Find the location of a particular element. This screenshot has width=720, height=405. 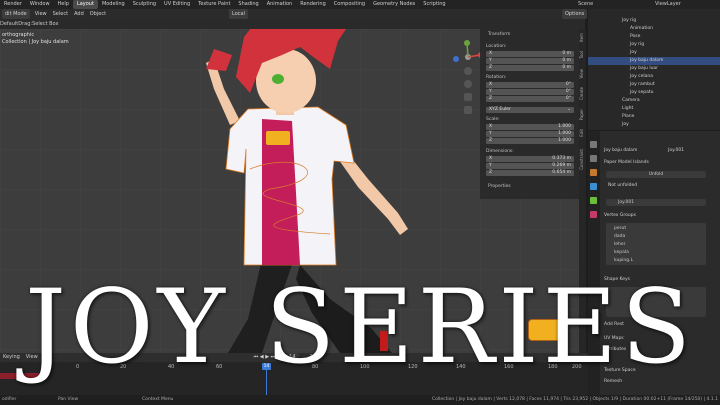

rotation-mode-dropdown: XYZ Euler ⌄ is located at coordinates (530, 110).